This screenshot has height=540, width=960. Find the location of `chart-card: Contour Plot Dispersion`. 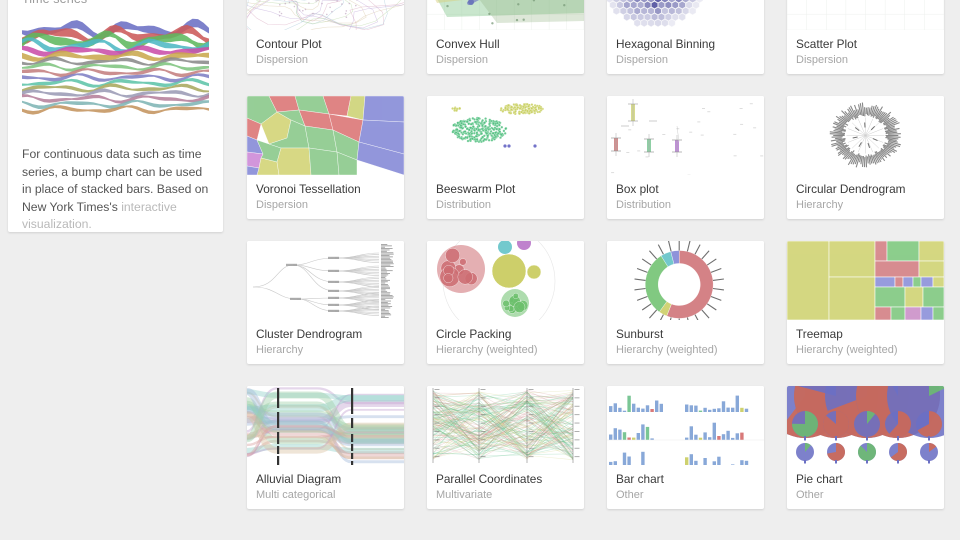

chart-card: Contour Plot Dispersion is located at coordinates (325, 37).